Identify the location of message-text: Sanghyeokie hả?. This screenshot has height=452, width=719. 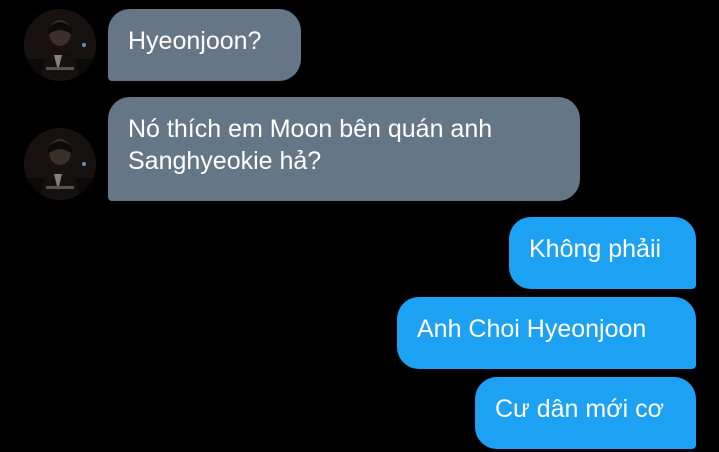
(225, 161).